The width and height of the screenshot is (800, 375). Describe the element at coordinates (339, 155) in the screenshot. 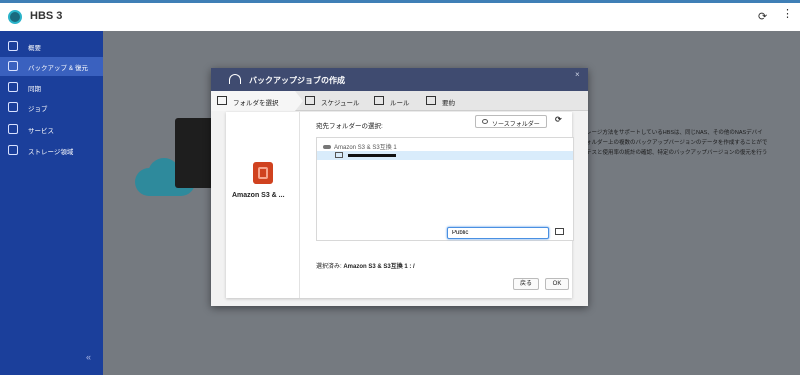

I see `folder-icon` at that location.